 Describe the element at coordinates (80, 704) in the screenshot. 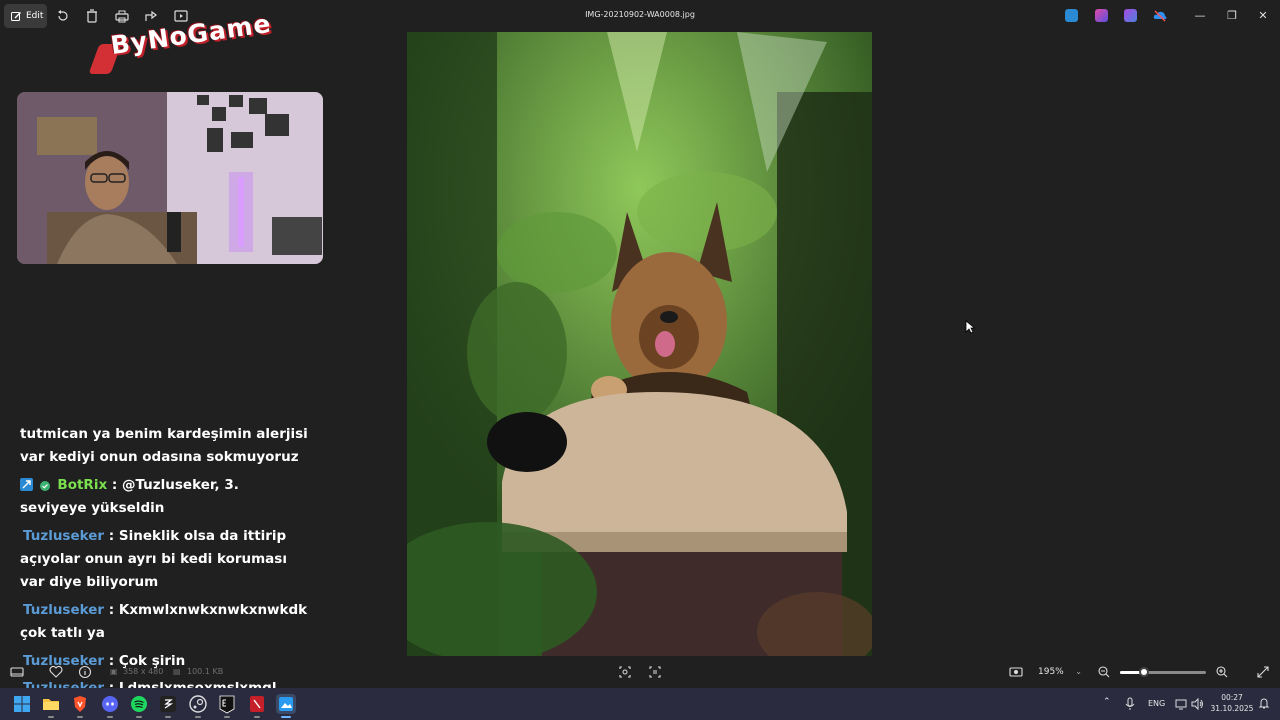

I see `brave-browser-icon` at that location.